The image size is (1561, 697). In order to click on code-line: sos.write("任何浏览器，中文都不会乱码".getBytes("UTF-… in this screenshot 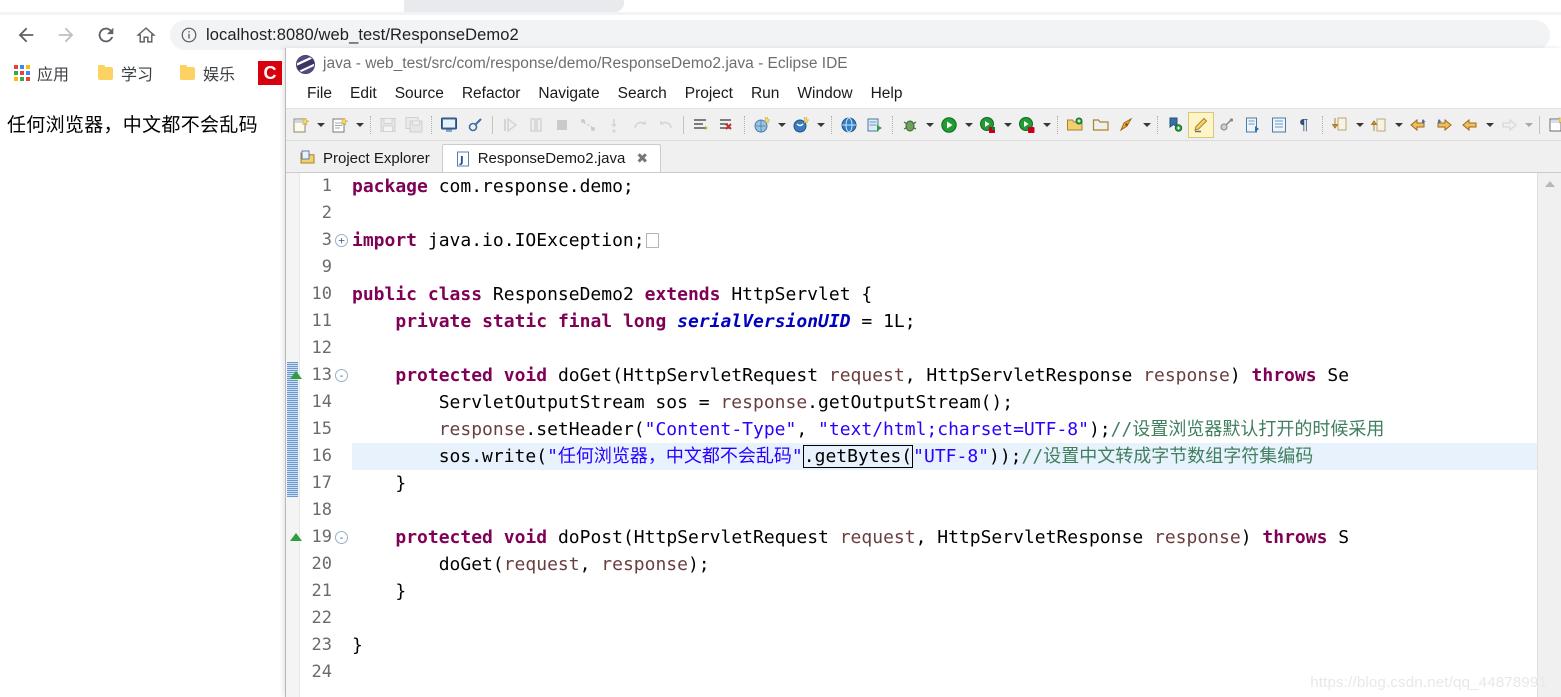, I will do `click(944, 456)`.